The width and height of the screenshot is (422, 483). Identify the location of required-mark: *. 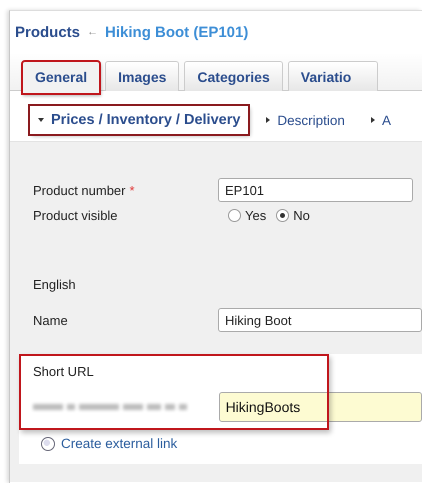
(132, 190).